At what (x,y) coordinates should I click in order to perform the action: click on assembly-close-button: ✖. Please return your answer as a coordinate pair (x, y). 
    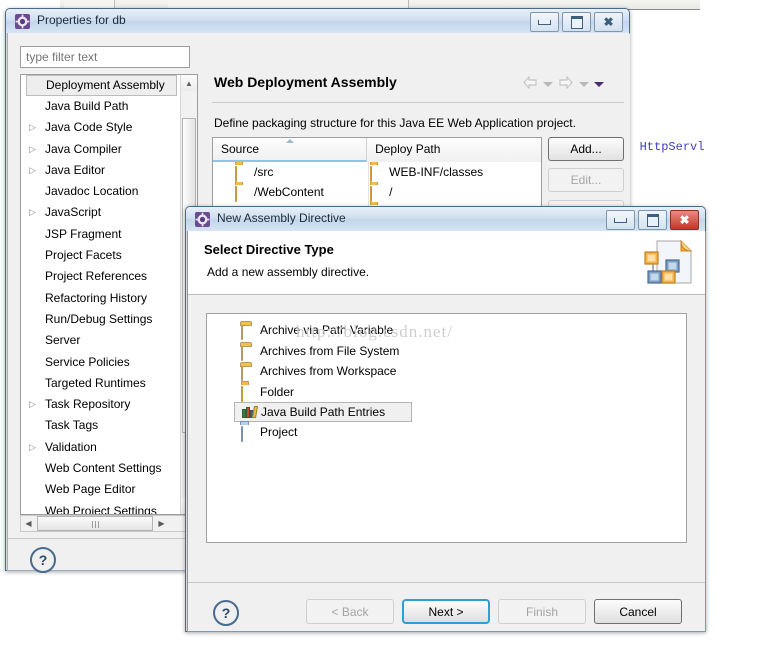
    Looking at the image, I should click on (684, 220).